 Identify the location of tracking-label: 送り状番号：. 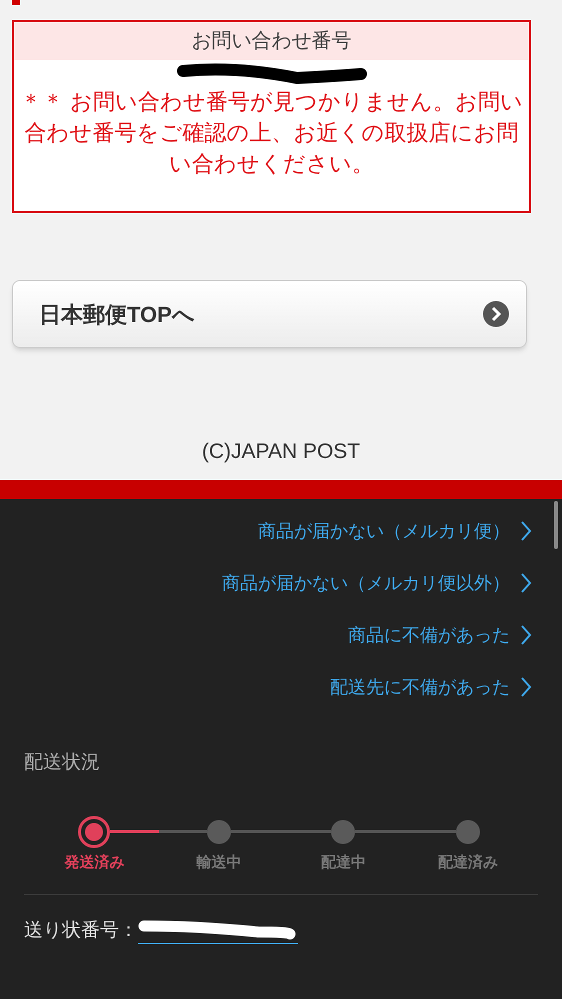
(81, 930).